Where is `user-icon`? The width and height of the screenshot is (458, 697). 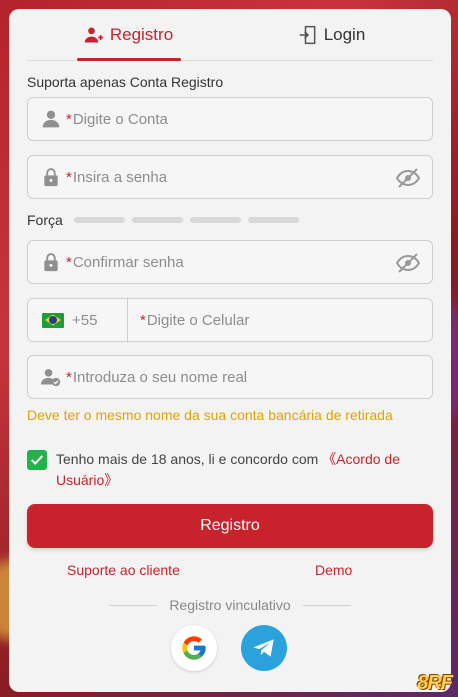 user-icon is located at coordinates (51, 119).